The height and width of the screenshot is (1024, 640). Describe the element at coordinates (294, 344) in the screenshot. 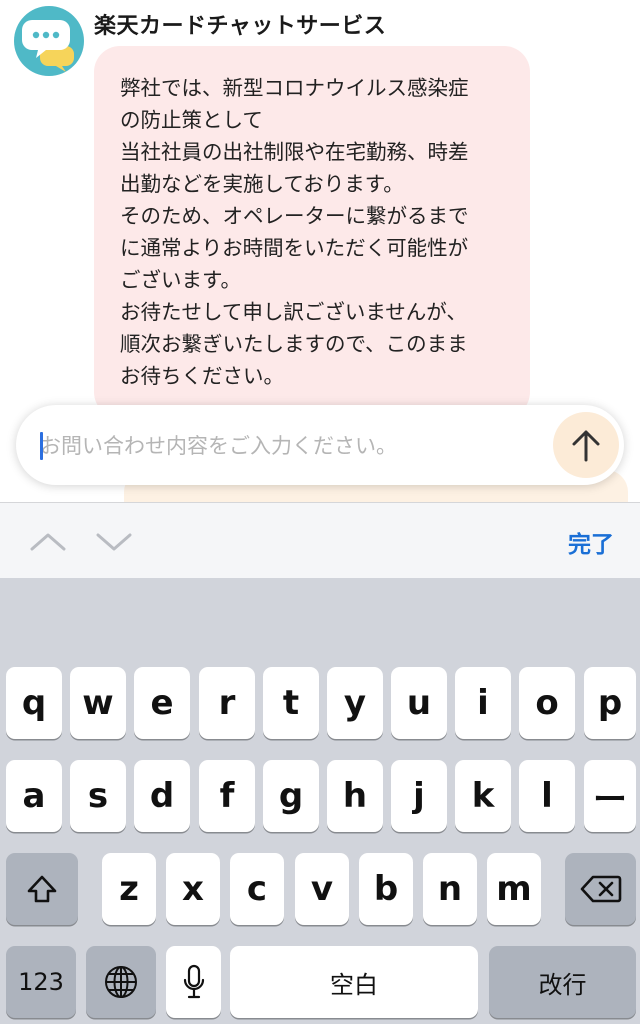

I see `message-line: 順次お繋ぎいたしますので、このまま` at that location.